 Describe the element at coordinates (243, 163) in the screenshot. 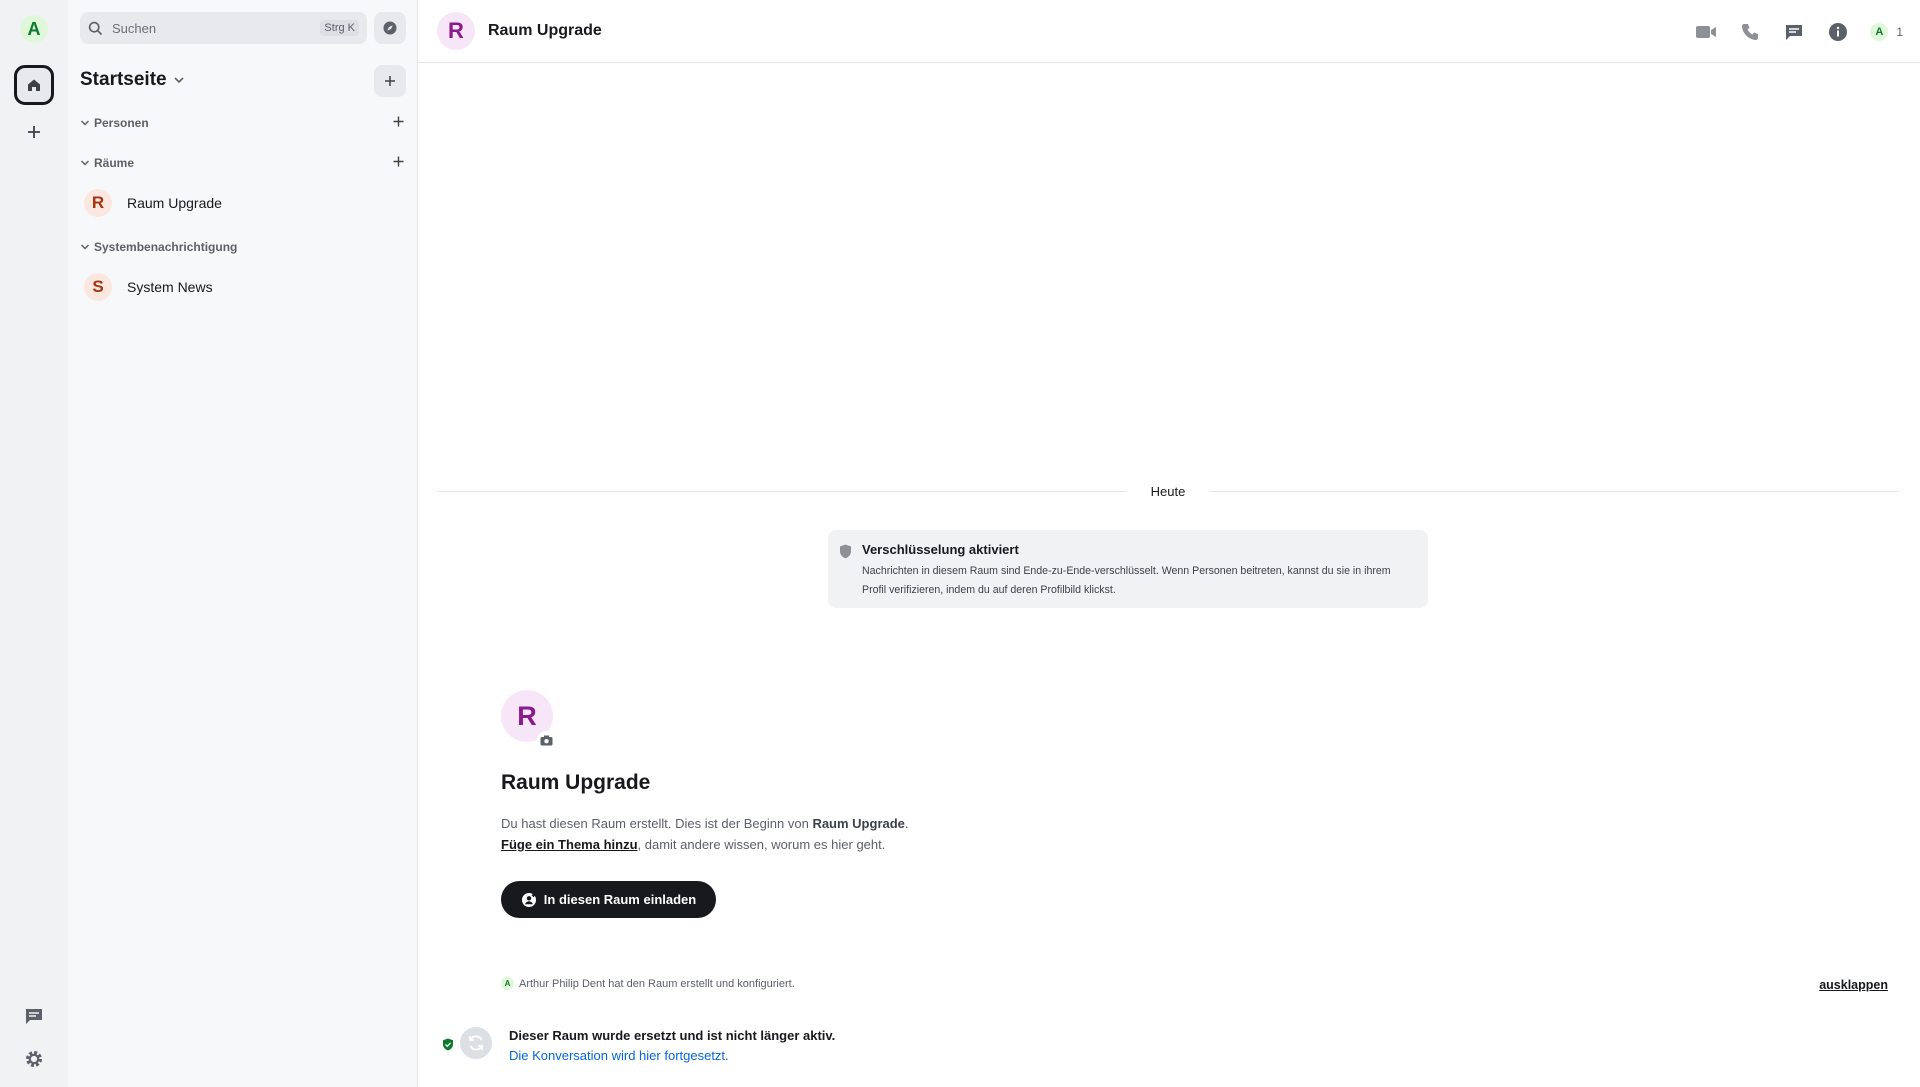

I see `section-rooms: Räume` at that location.